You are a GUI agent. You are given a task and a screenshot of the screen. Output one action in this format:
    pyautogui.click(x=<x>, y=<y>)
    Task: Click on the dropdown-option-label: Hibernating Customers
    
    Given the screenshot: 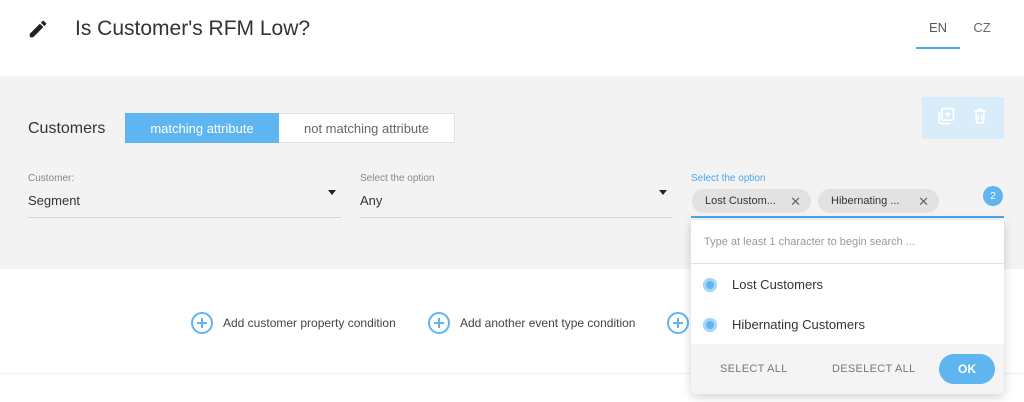 What is the action you would take?
    pyautogui.click(x=798, y=324)
    